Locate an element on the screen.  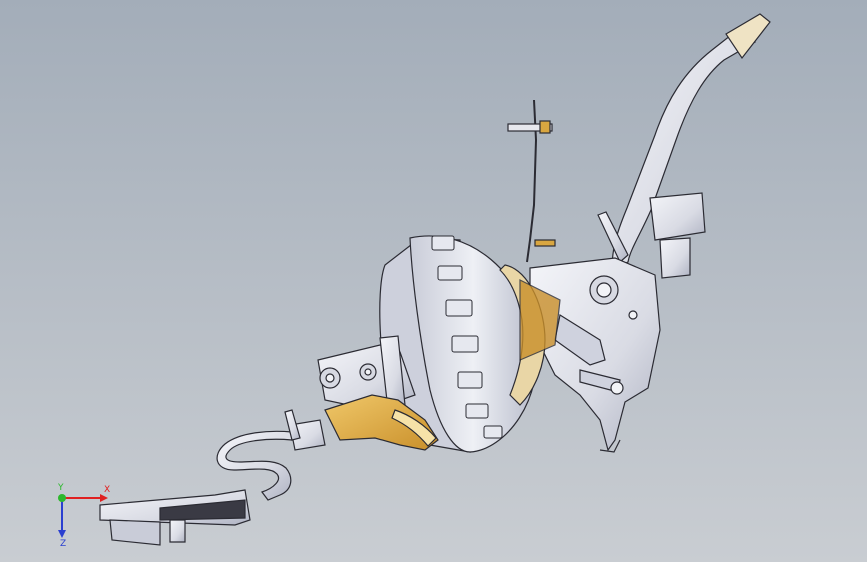
brake-hose is located at coordinates (271, 455).